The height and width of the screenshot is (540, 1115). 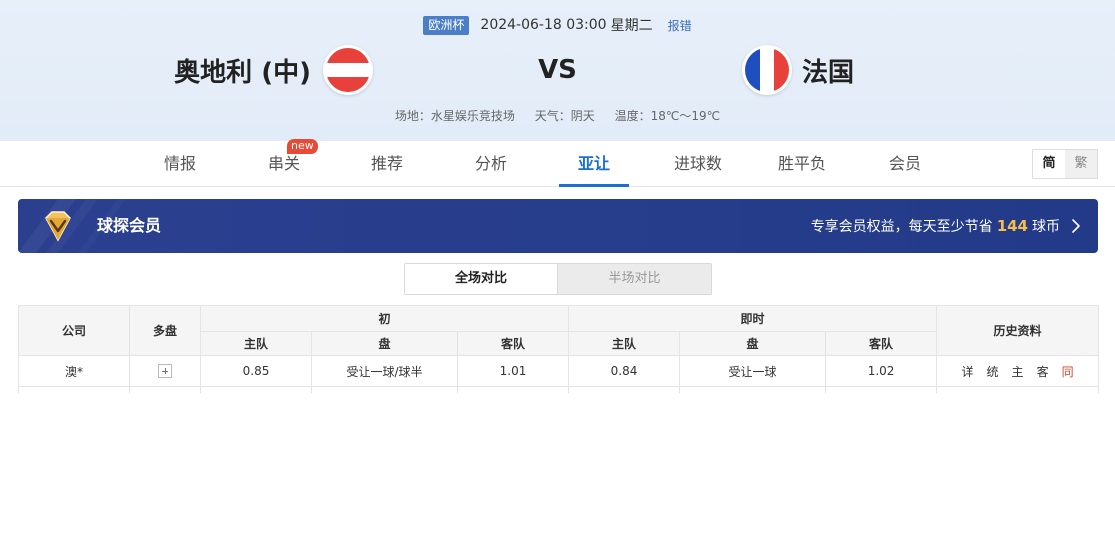 What do you see at coordinates (481, 279) in the screenshot?
I see `full-match-compare-button: 全场对比` at bounding box center [481, 279].